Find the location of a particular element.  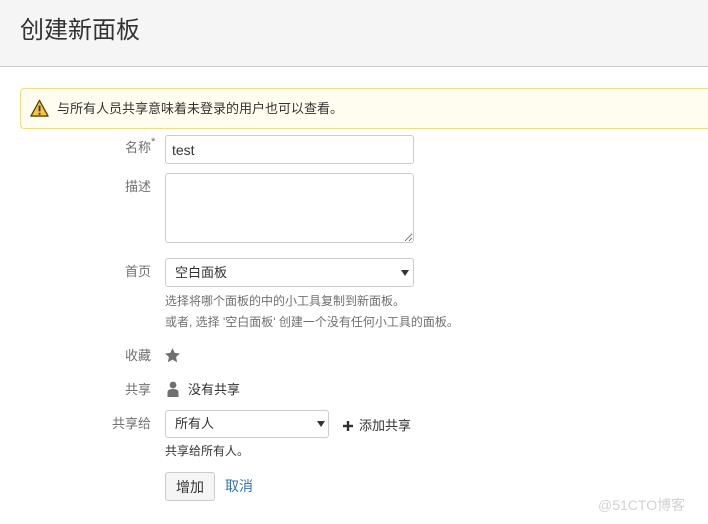

name-label: 名称 is located at coordinates (137, 147).